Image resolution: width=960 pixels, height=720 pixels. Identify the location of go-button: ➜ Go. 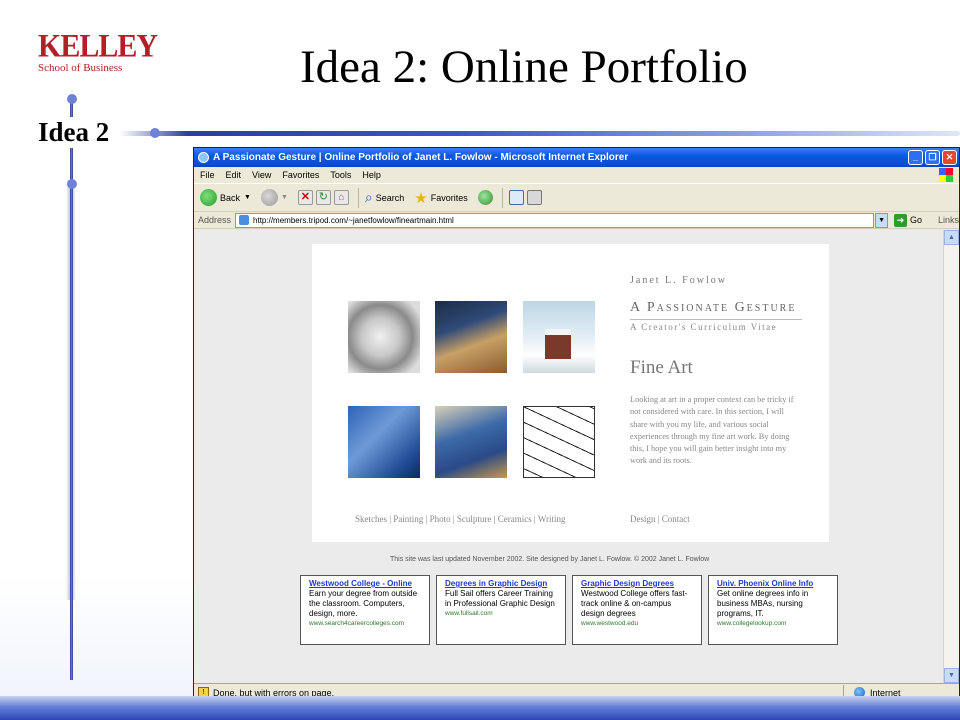
(907, 220).